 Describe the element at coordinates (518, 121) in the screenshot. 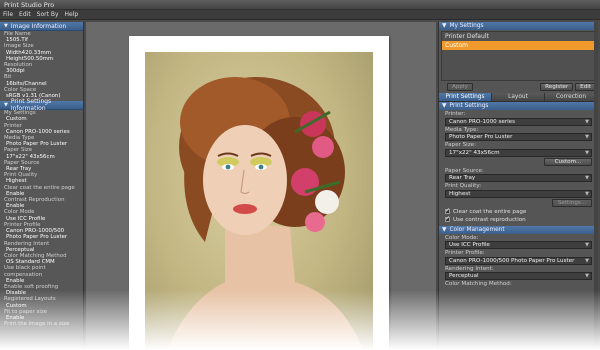

I see `printer-select: Canon PRO-1000 series ▼` at that location.